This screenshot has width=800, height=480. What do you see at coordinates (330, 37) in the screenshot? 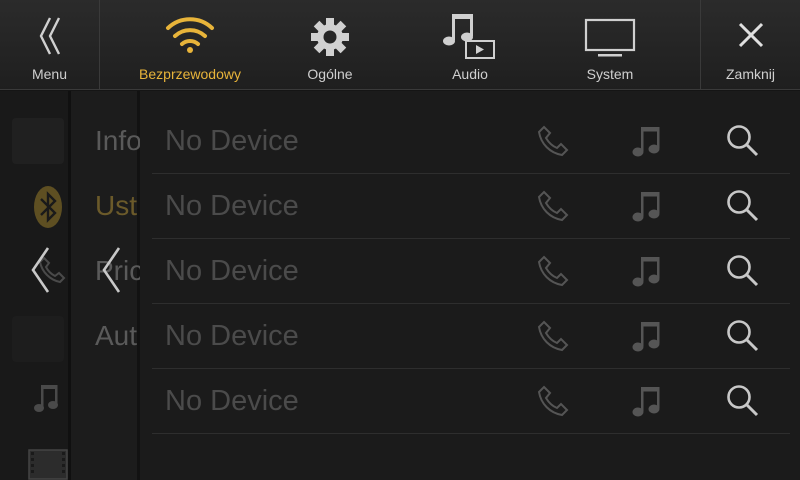
I see `gear-icon` at bounding box center [330, 37].